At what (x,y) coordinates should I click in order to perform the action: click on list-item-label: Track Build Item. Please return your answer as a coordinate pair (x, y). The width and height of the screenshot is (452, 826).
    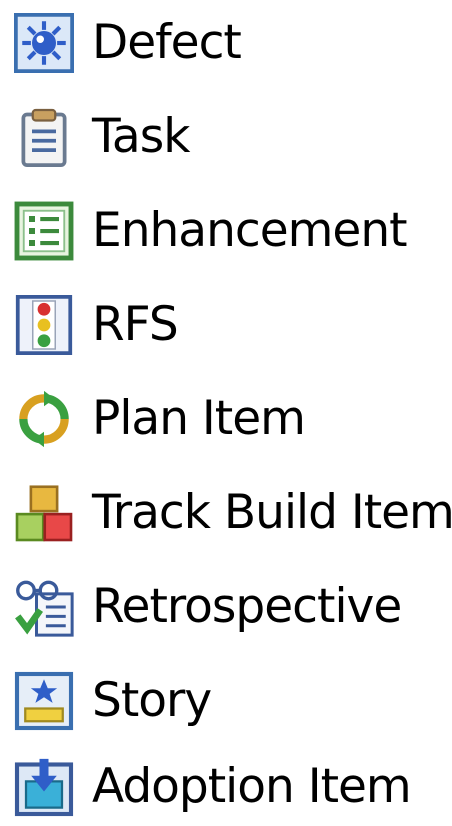
    Looking at the image, I should click on (272, 512).